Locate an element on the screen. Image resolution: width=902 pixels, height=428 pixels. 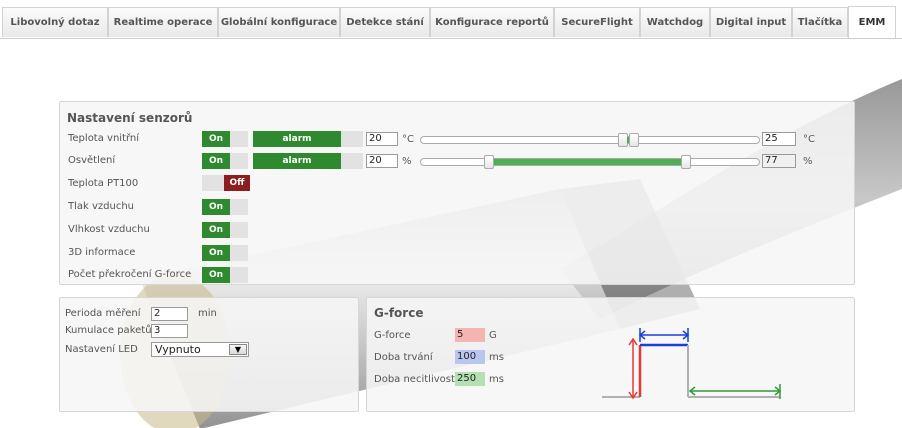
tab-label: Libovolný dotaz is located at coordinates (55, 22).